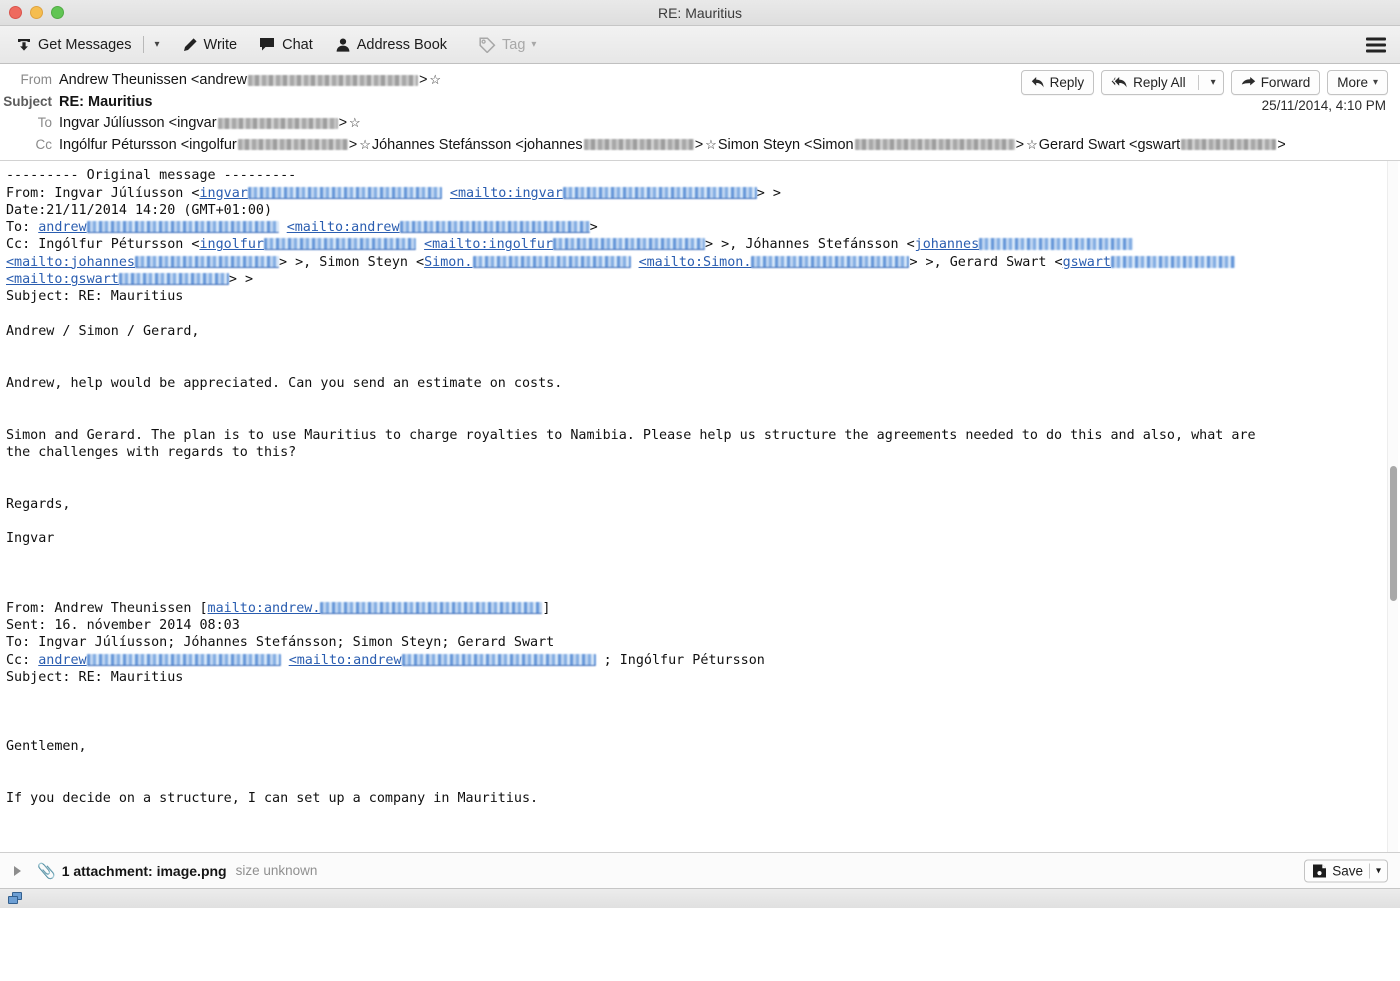  Describe the element at coordinates (24, 44) in the screenshot. I see `download-messages-icon` at that location.